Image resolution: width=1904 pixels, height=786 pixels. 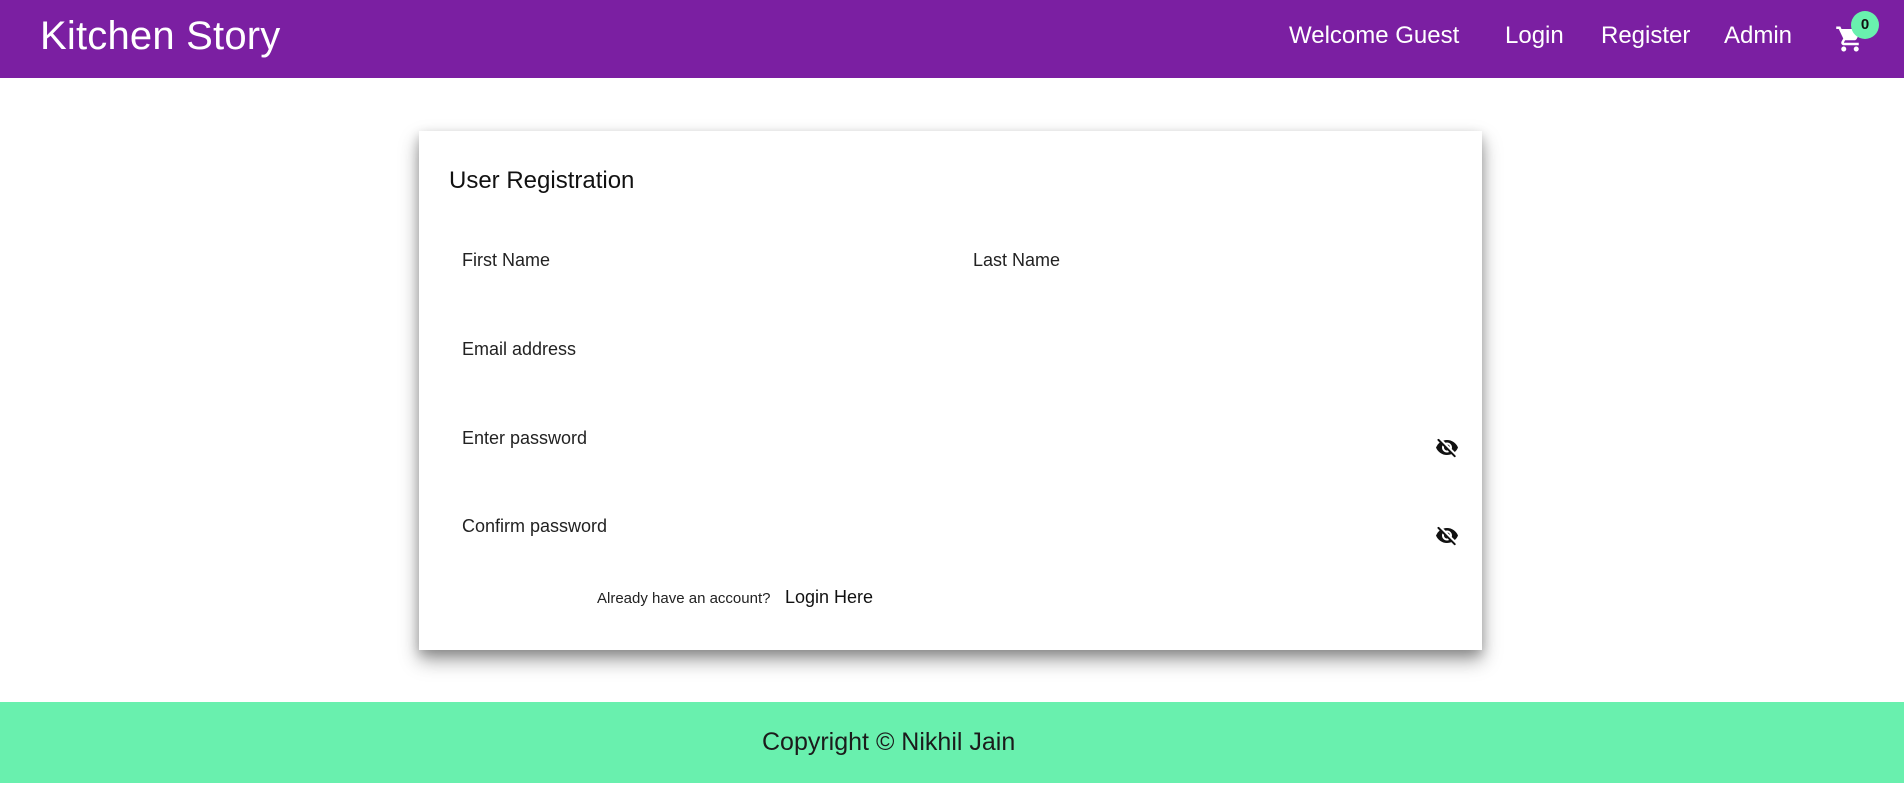 I want to click on password-input, so click(x=954, y=444).